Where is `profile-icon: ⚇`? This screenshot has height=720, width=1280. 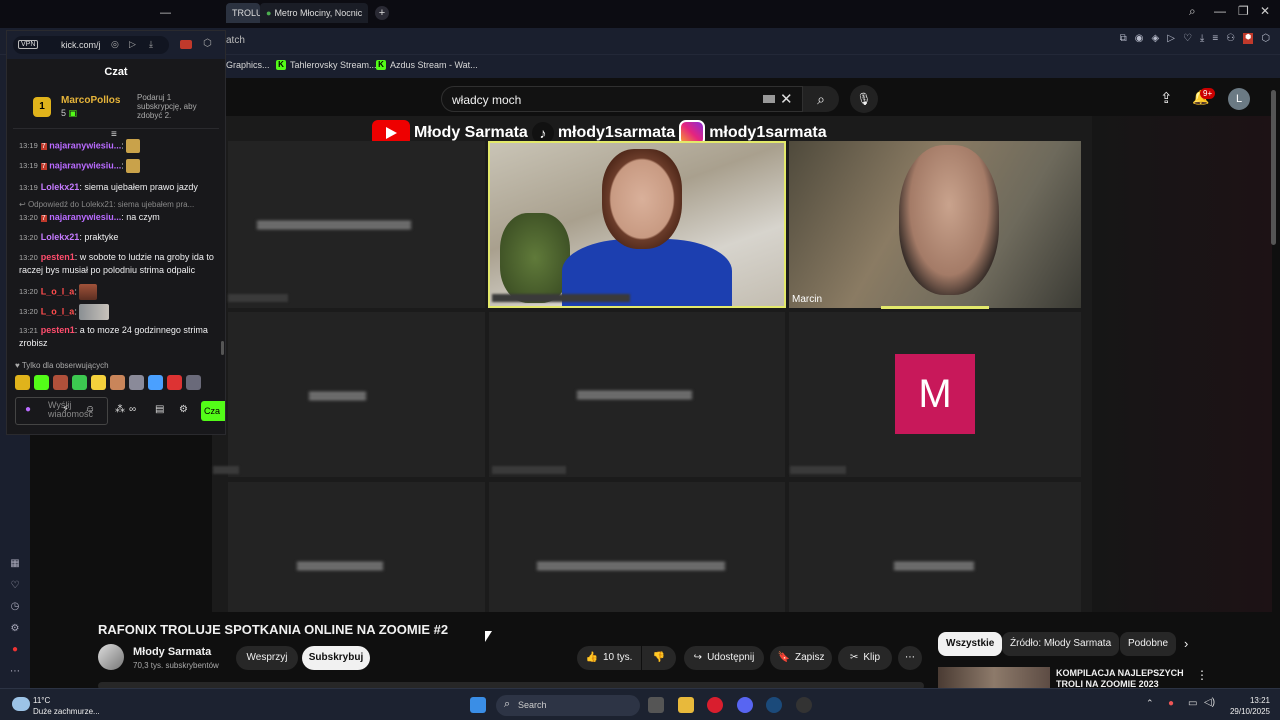
profile-icon: ⚇ is located at coordinates (1230, 38).